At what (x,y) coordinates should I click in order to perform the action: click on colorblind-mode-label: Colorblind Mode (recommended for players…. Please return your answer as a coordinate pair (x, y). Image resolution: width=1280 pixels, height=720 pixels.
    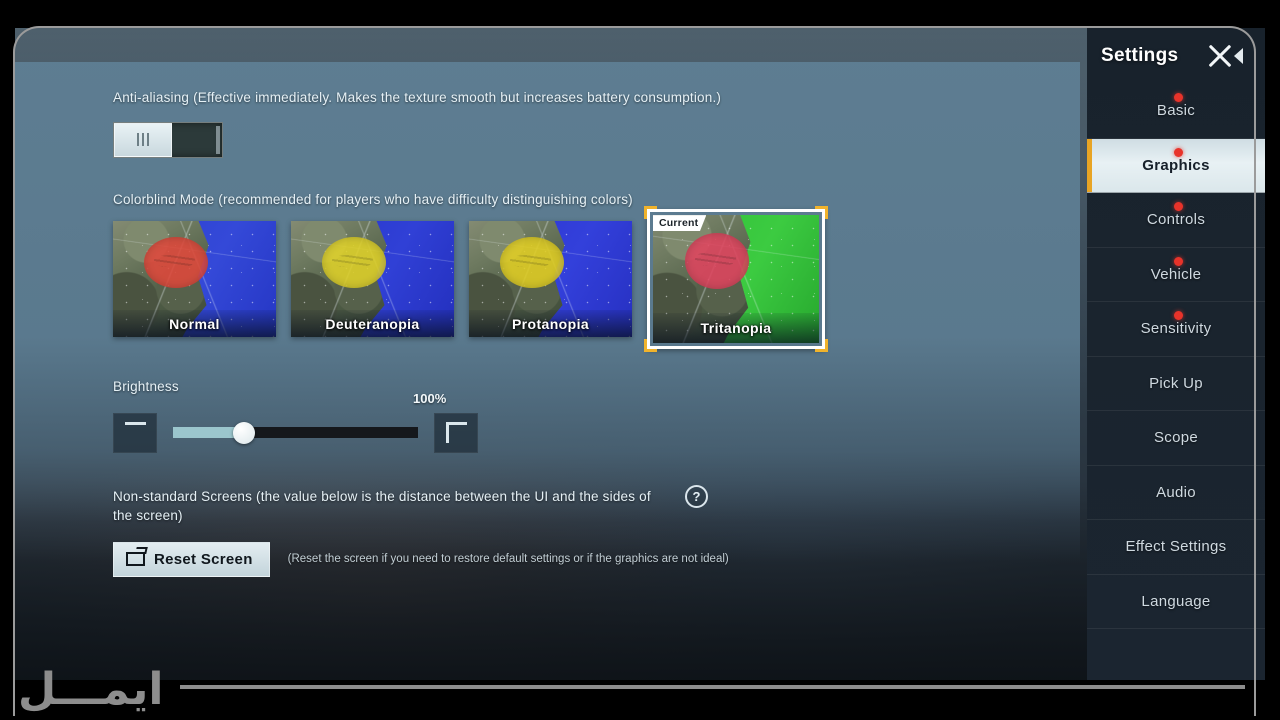
    Looking at the image, I should click on (373, 199).